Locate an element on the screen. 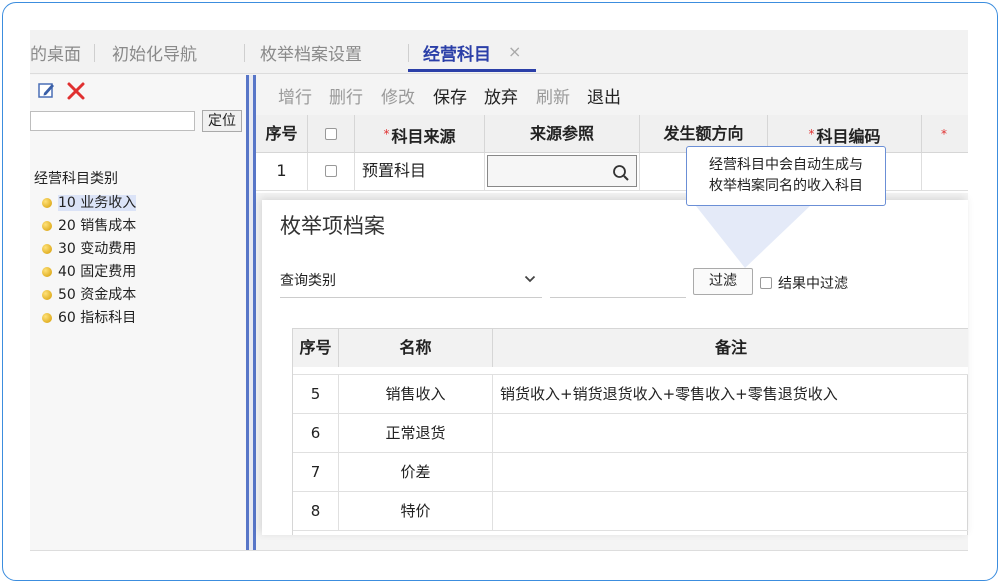 The height and width of the screenshot is (583, 1000). tree-item-40: 40 固定费用 is located at coordinates (89, 271).